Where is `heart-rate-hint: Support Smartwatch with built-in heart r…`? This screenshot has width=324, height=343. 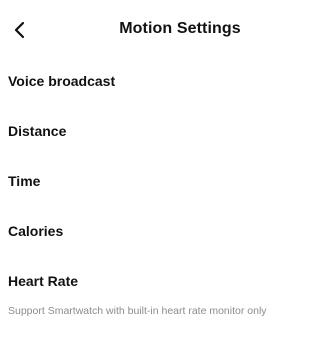 heart-rate-hint: Support Smartwatch with built-in heart r… is located at coordinates (137, 311).